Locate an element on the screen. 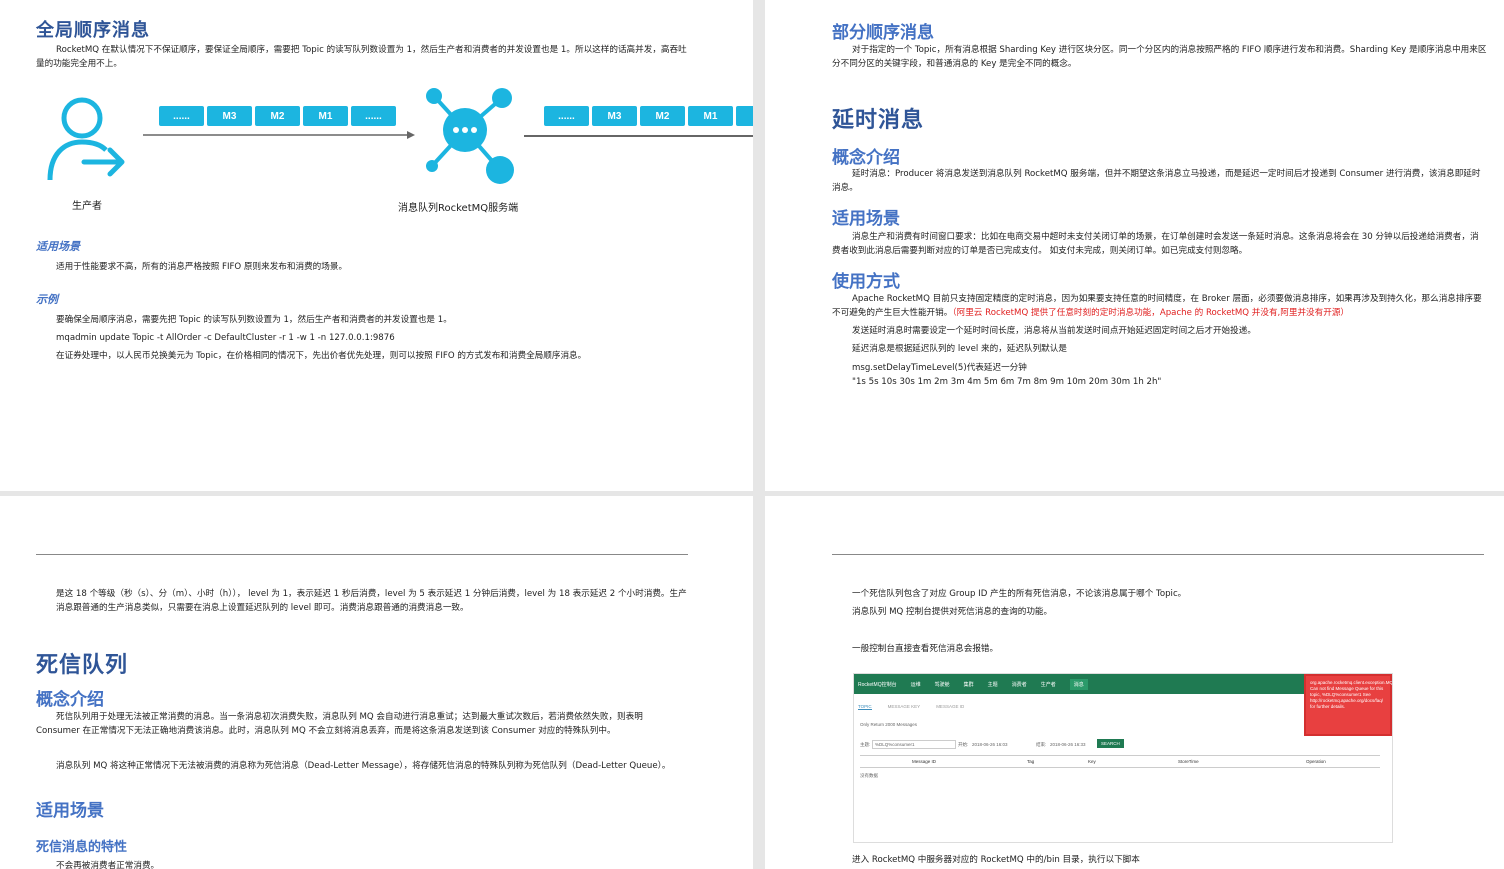 This screenshot has height=869, width=1504. body-line: 消息队列 MQ 控制台提供对死信消息的查询的功能。 is located at coordinates (952, 612).